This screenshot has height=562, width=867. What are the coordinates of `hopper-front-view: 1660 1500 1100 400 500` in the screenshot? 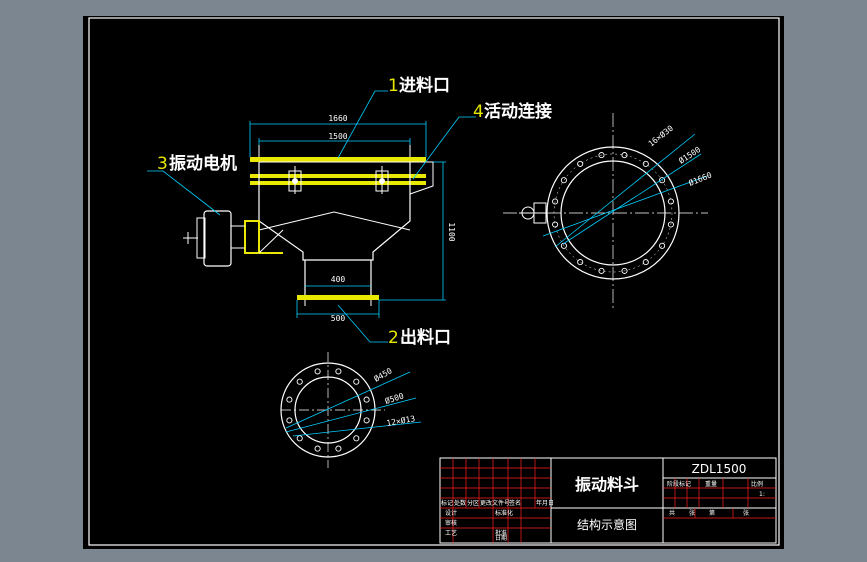 It's located at (319, 218).